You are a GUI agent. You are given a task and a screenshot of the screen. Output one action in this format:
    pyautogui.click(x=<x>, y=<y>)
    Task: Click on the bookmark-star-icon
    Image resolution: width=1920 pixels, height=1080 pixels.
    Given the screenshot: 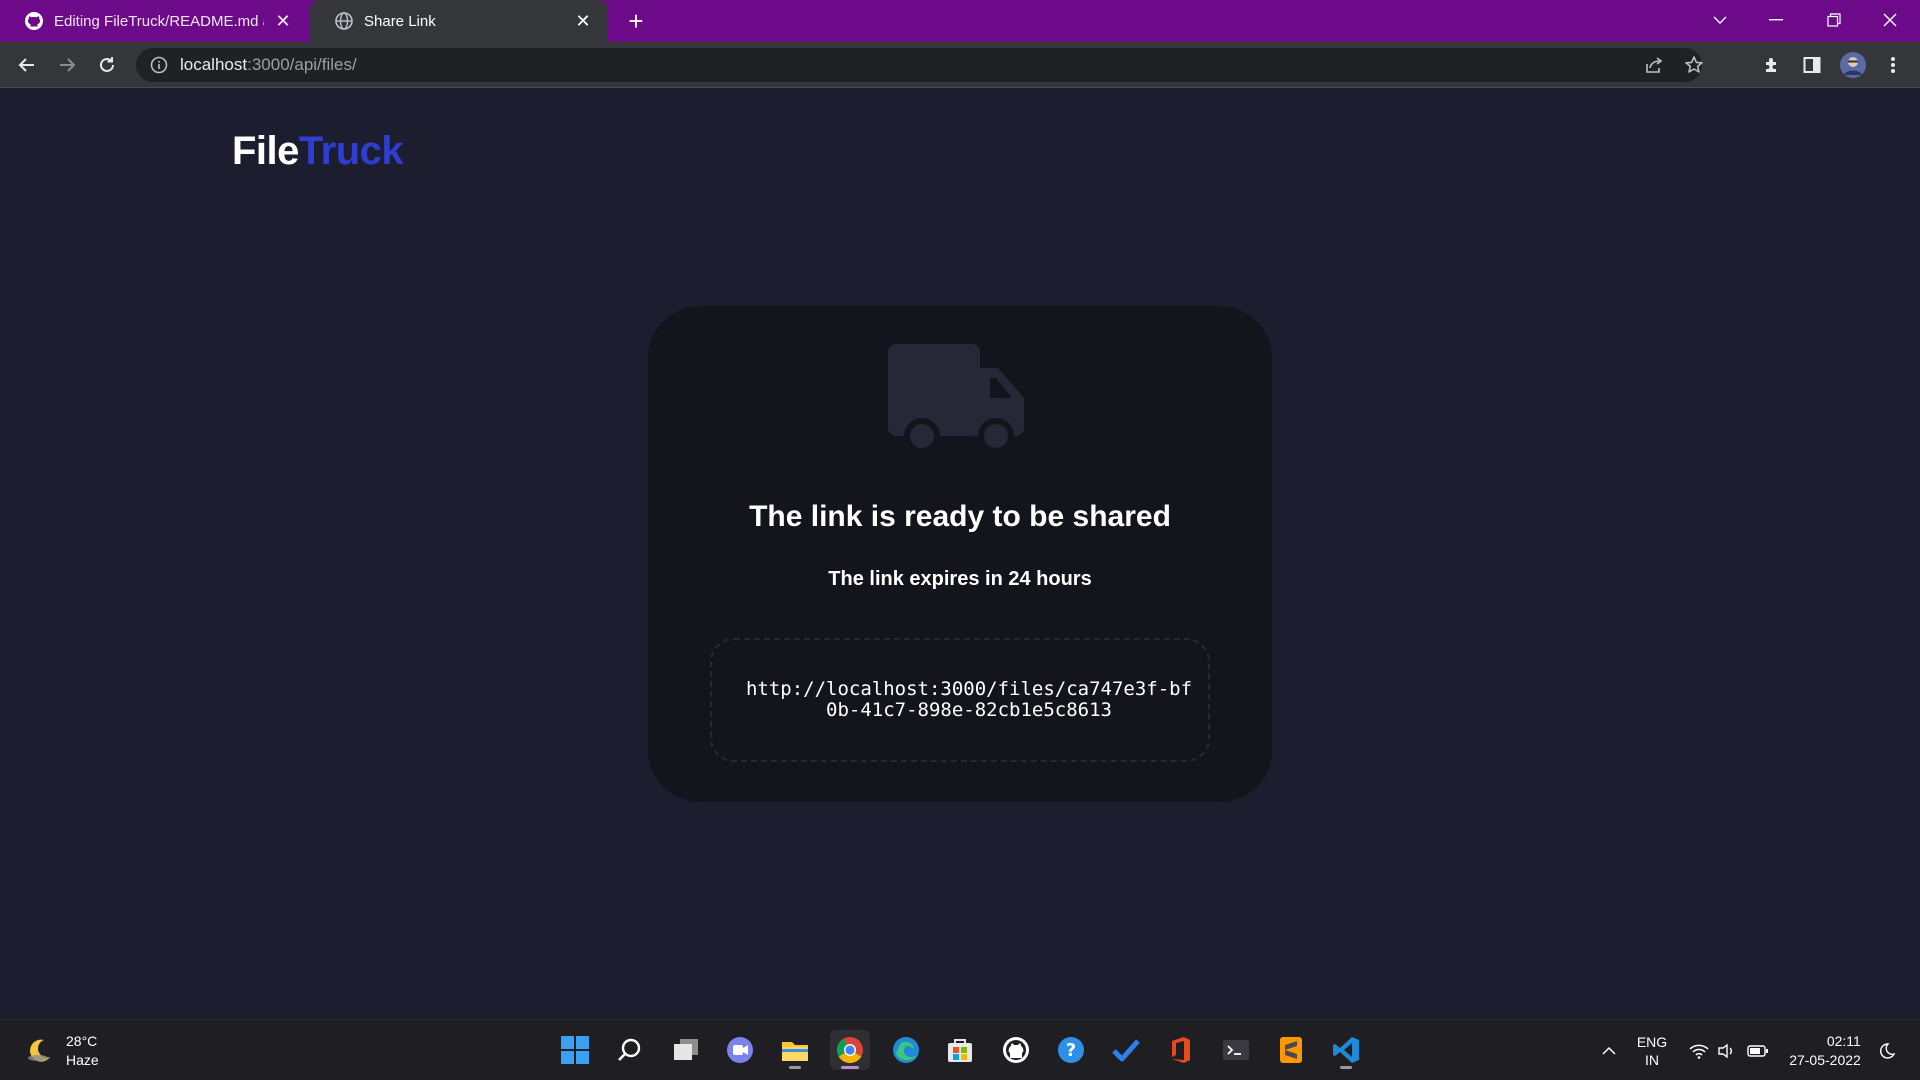 What is the action you would take?
    pyautogui.click(x=1694, y=65)
    